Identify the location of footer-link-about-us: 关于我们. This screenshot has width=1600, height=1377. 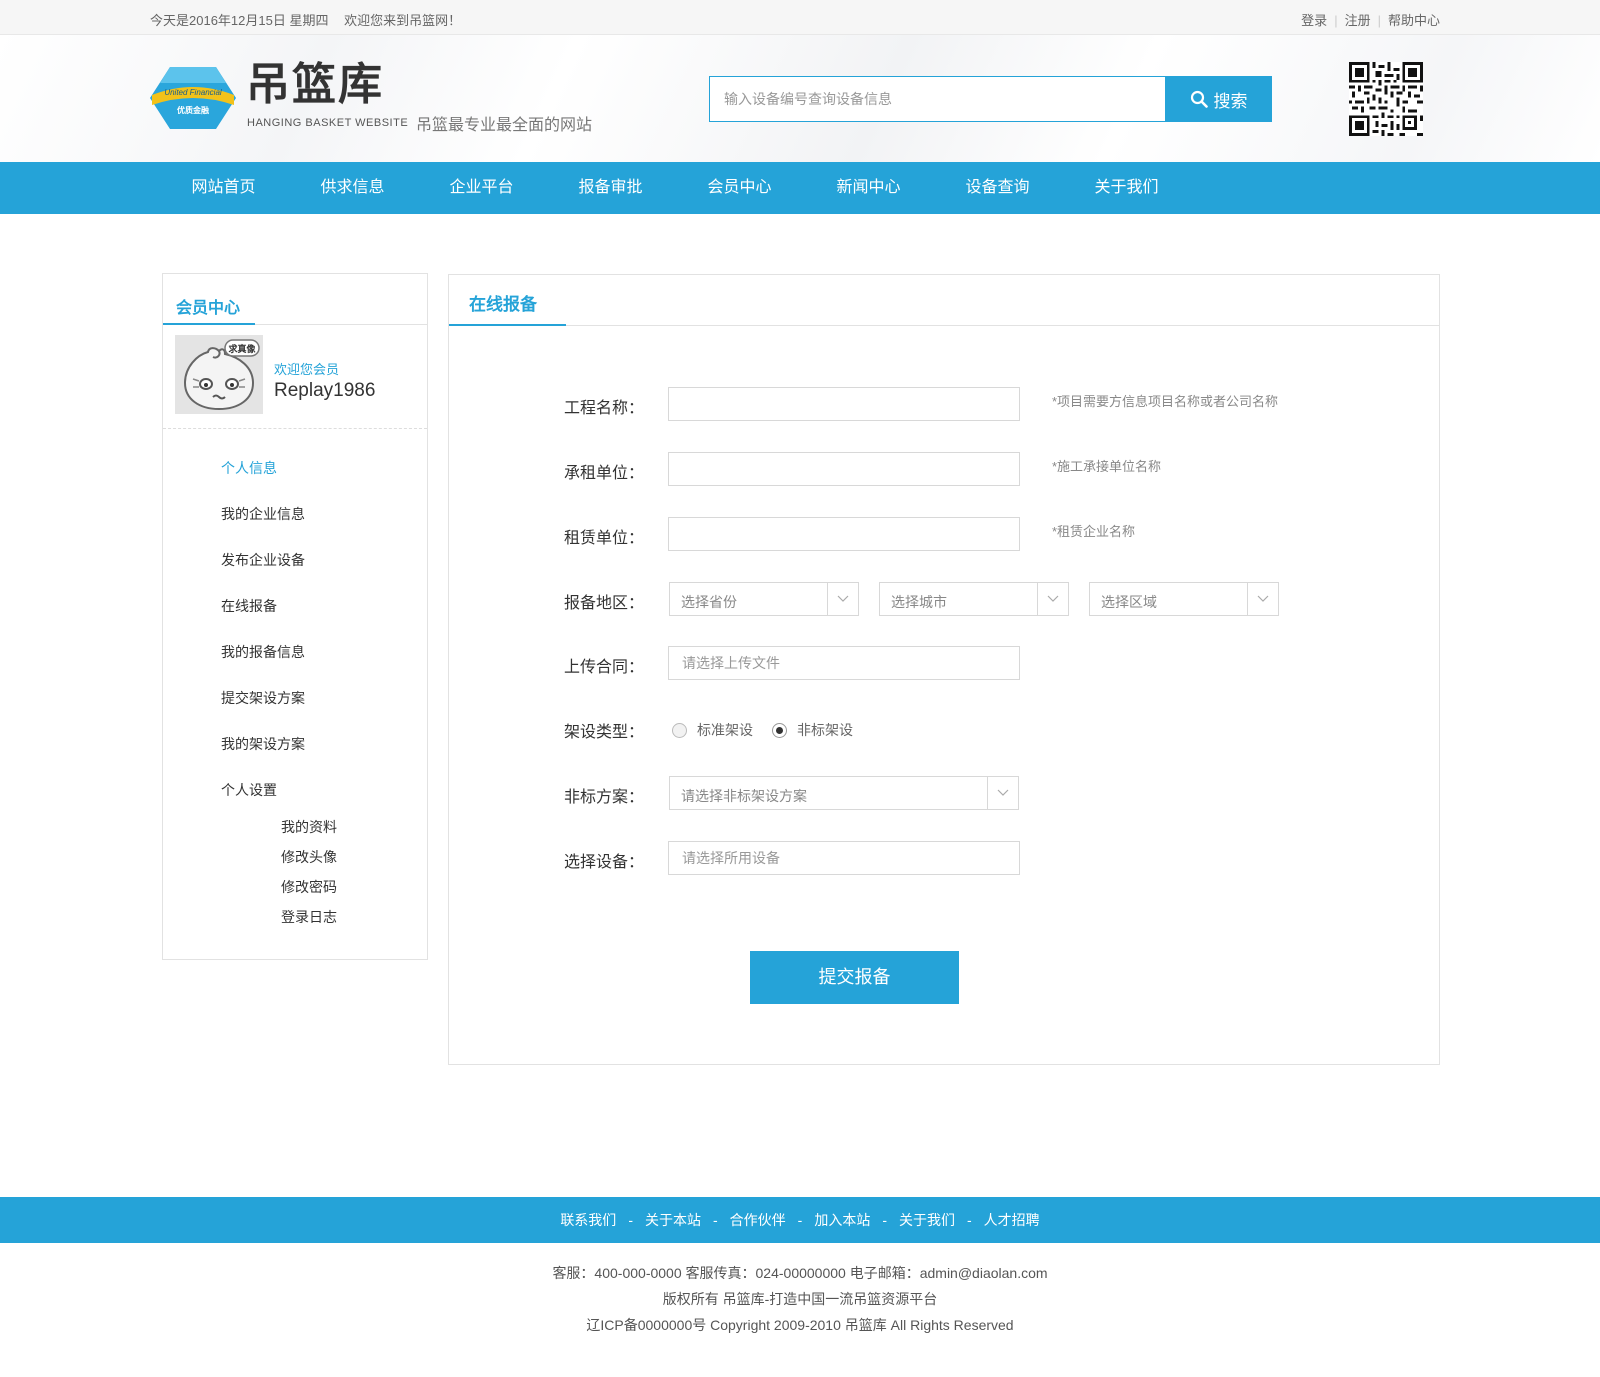
(927, 1220).